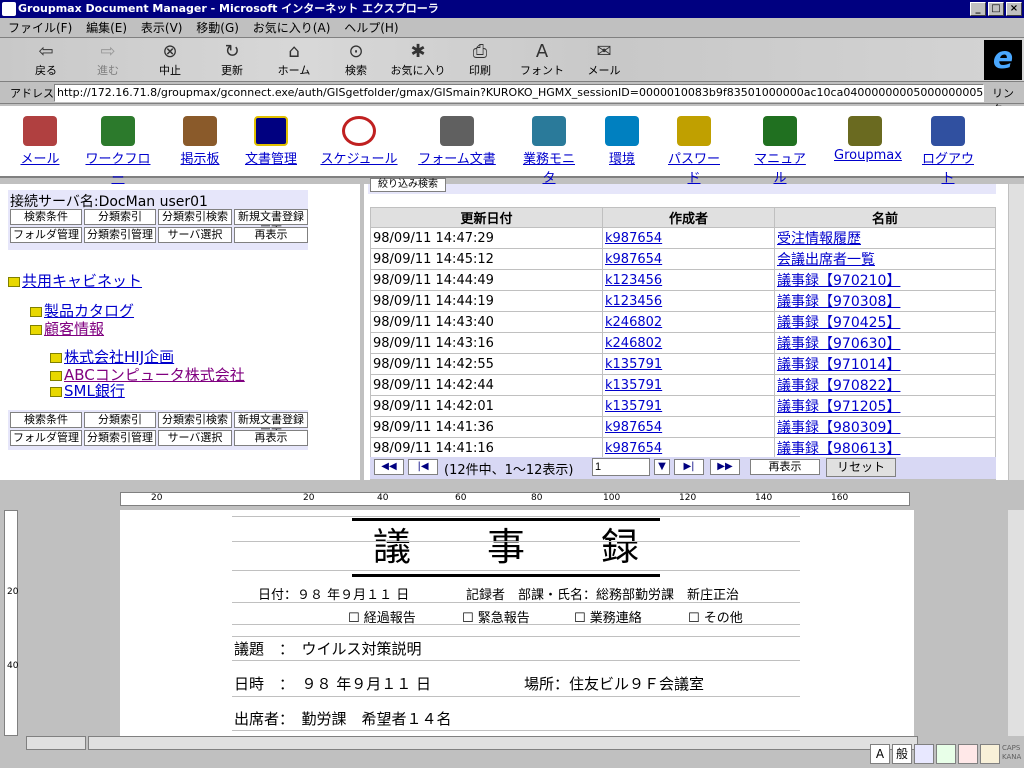 This screenshot has width=1024, height=768. I want to click on pager-redisplay-button: 再表示, so click(785, 467).